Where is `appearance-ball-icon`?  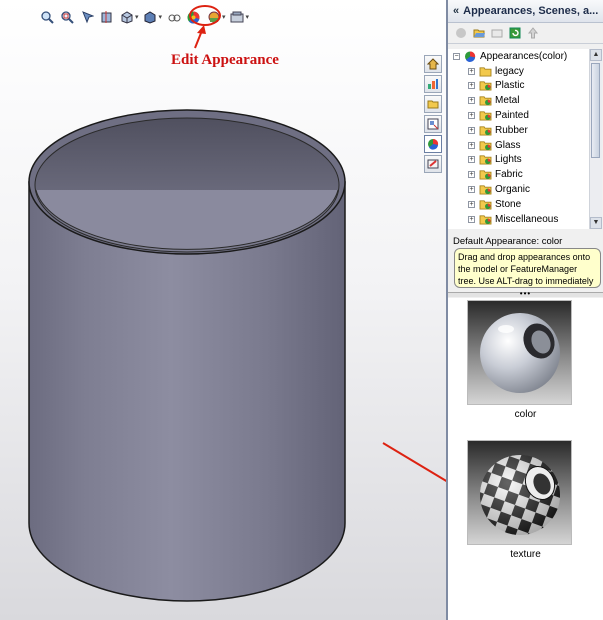
appearance-ball-icon is located at coordinates (470, 56).